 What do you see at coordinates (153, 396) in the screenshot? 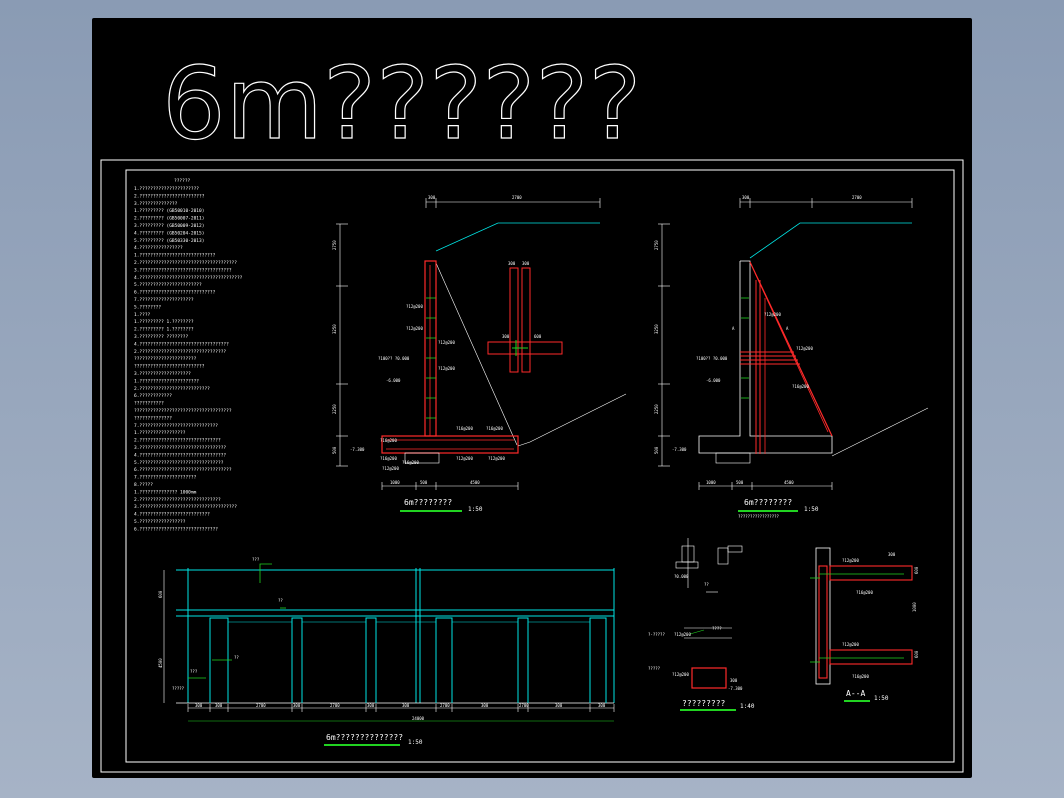
I see `notes-line: 6.????????????` at bounding box center [153, 396].